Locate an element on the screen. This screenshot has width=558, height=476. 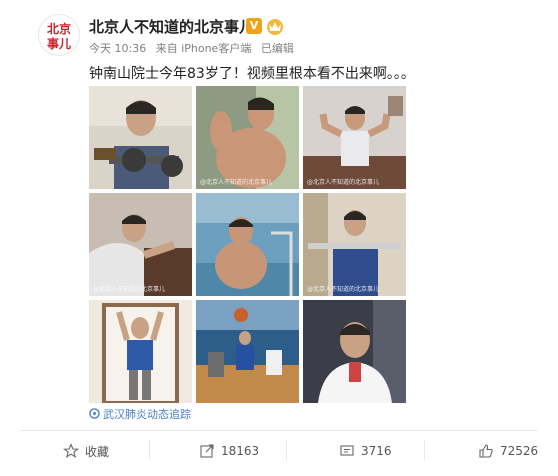
action-divider is located at coordinates (279, 430).